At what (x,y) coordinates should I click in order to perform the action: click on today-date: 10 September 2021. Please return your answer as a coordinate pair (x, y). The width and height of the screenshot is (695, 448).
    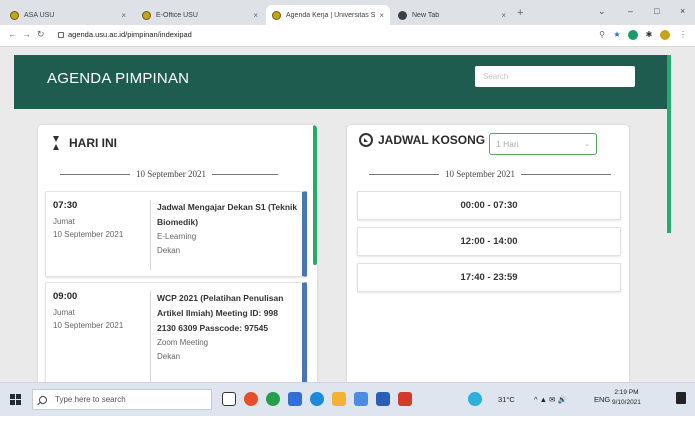
    Looking at the image, I should click on (171, 174).